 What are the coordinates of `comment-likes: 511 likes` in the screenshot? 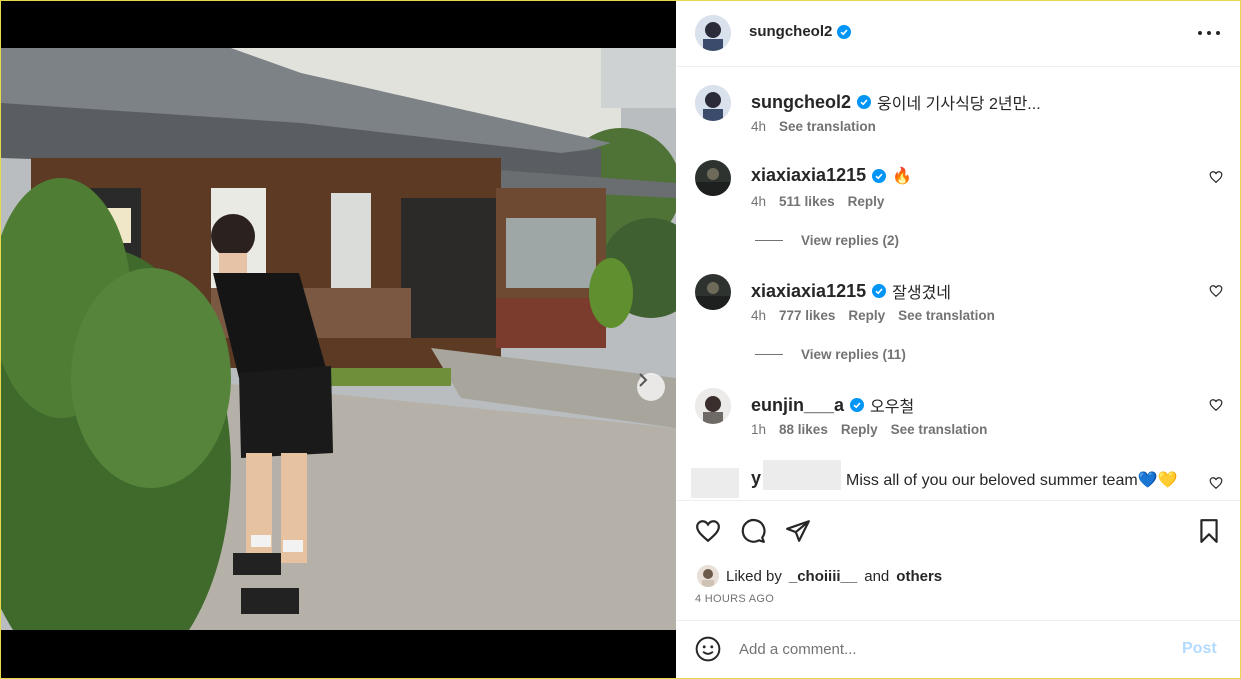 It's located at (807, 201).